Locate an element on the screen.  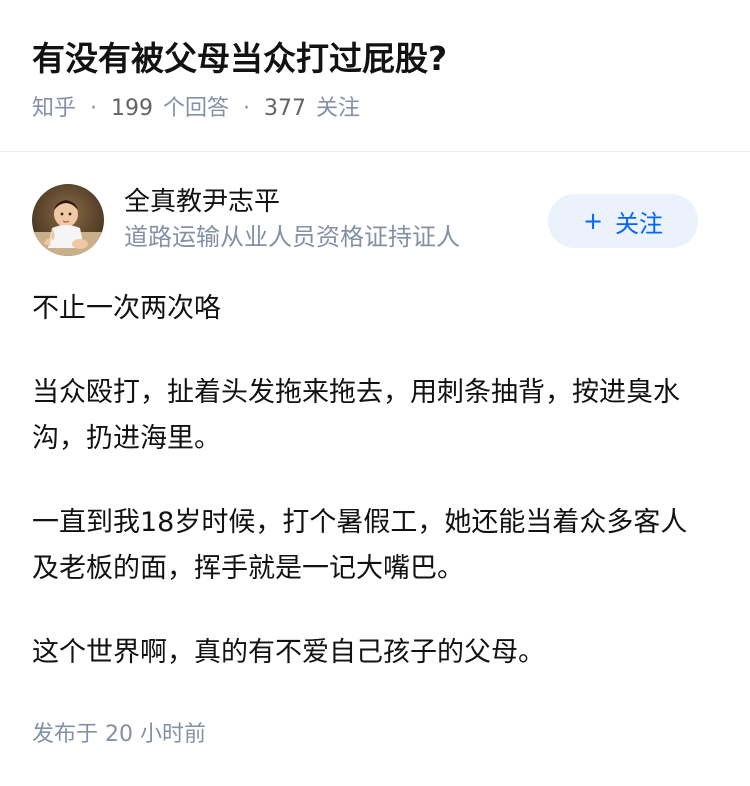
author-row: 全真教尹志平 道路运输从业人员资格证持证人 + 关注 is located at coordinates (365, 221).